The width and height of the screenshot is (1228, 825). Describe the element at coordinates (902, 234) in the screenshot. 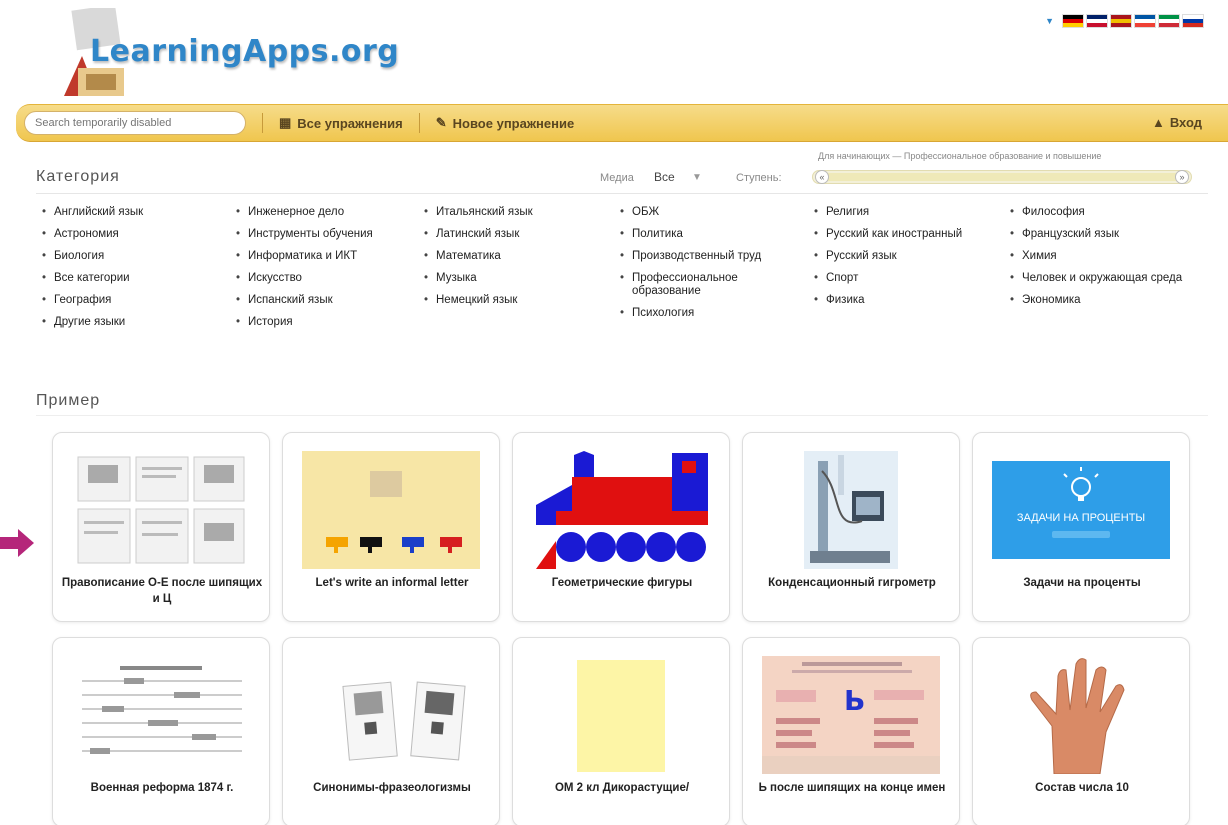

I see `category-link: Русский как иностранный` at that location.